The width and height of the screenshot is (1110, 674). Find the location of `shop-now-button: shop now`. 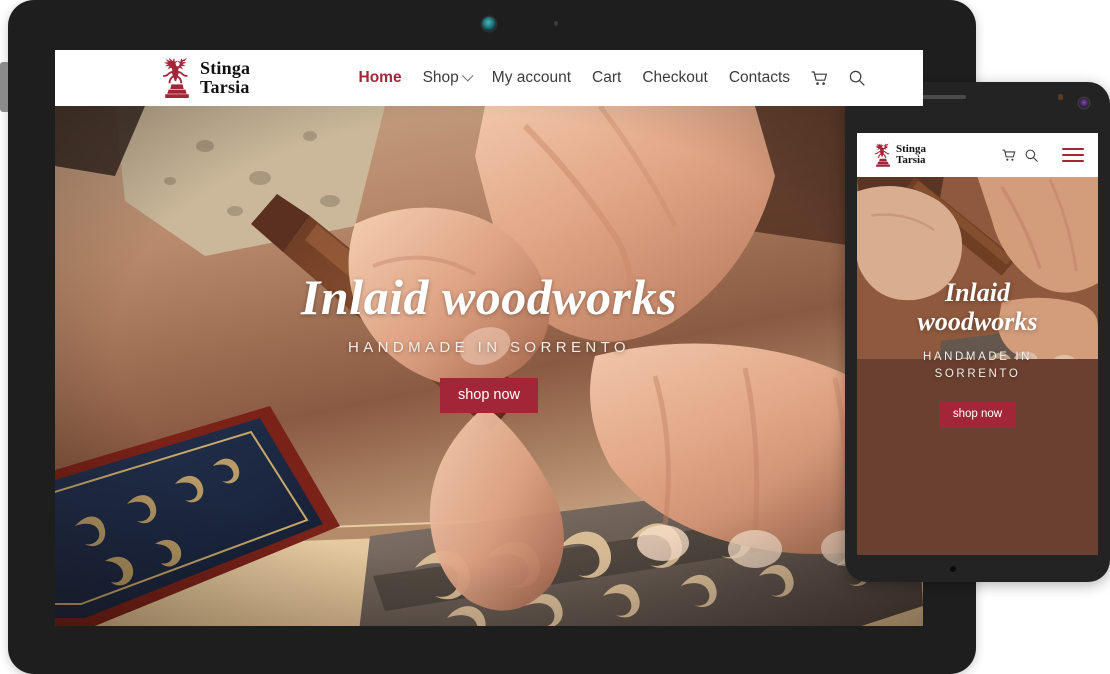

shop-now-button: shop now is located at coordinates (489, 396).